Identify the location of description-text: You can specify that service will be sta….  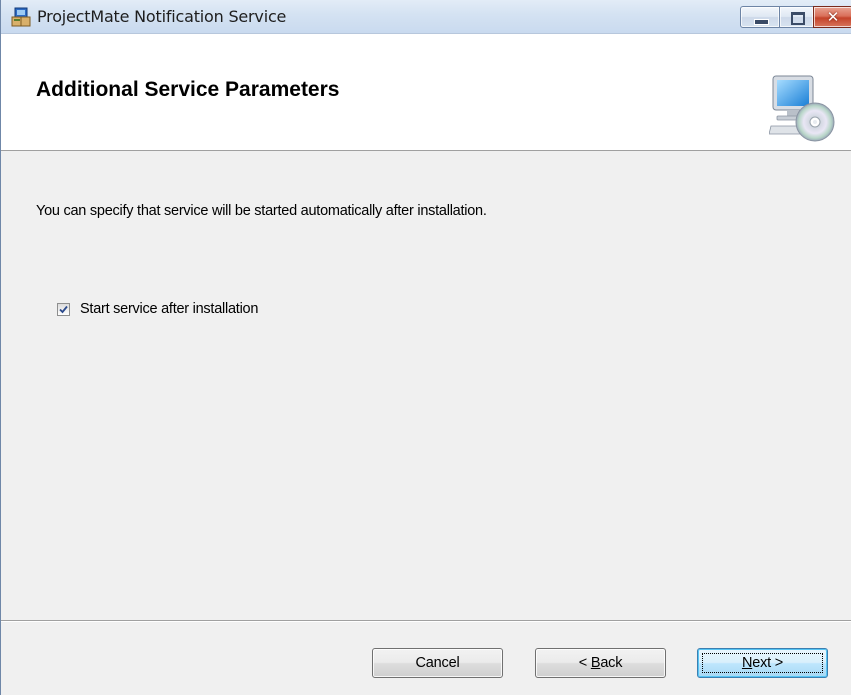
(261, 211).